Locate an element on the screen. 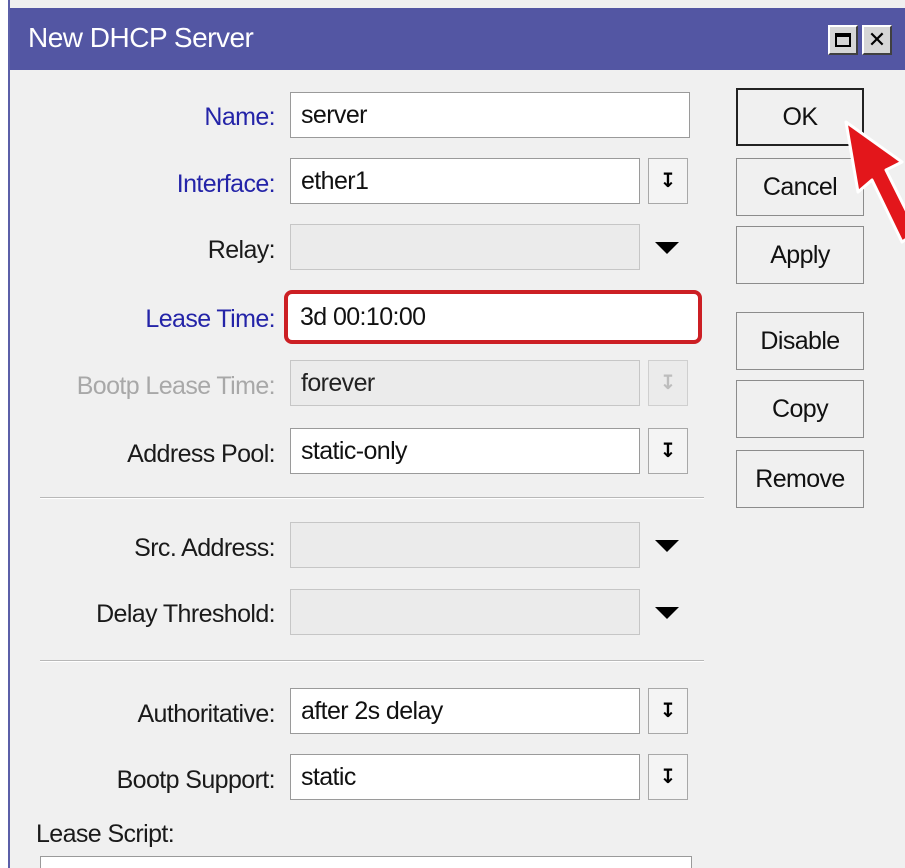 Image resolution: width=905 pixels, height=868 pixels. maximize-icon is located at coordinates (843, 40).